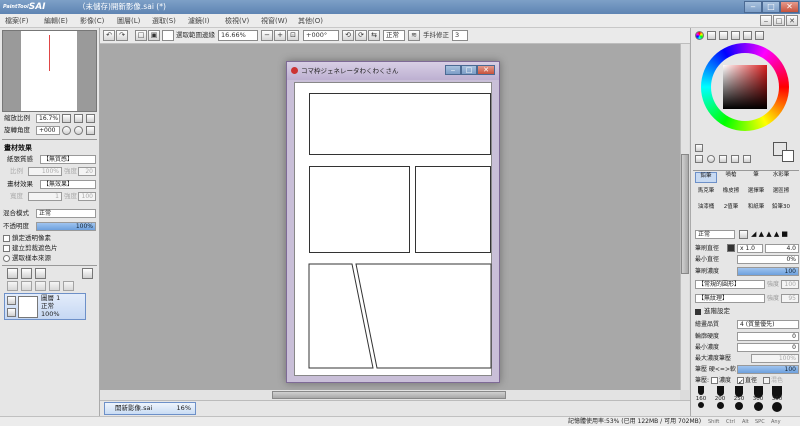  What do you see at coordinates (199, 21) in the screenshot?
I see `menu-filter: 濾鏡(I)` at bounding box center [199, 21].